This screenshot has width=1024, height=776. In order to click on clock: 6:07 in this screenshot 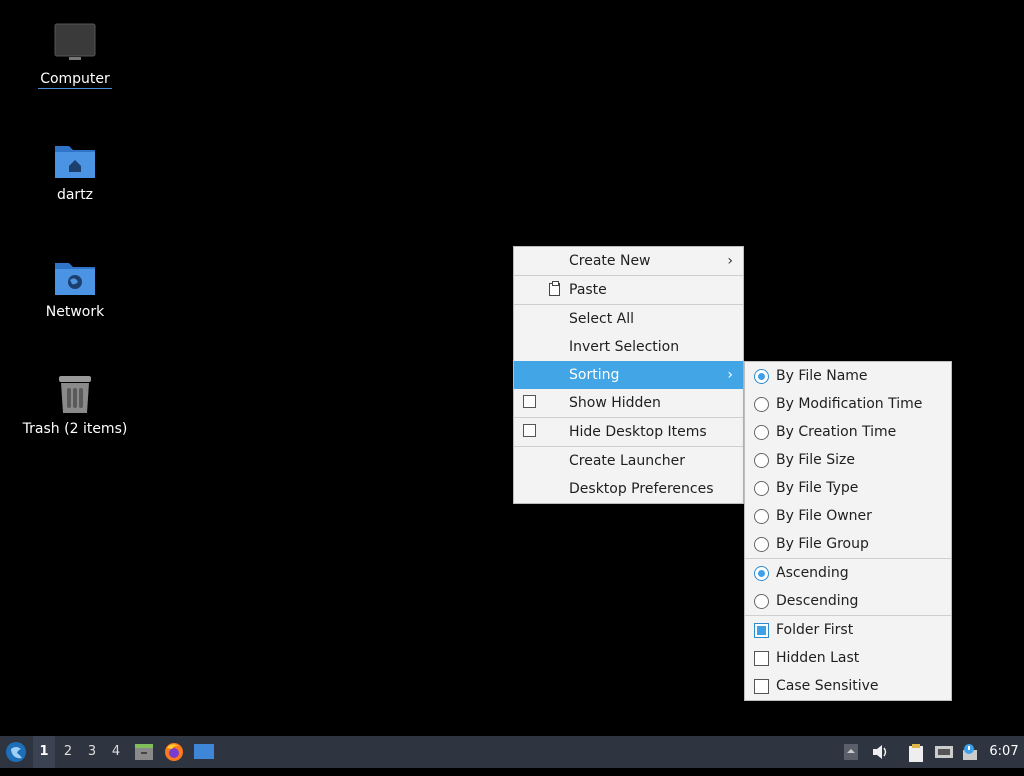, I will do `click(1004, 752)`.